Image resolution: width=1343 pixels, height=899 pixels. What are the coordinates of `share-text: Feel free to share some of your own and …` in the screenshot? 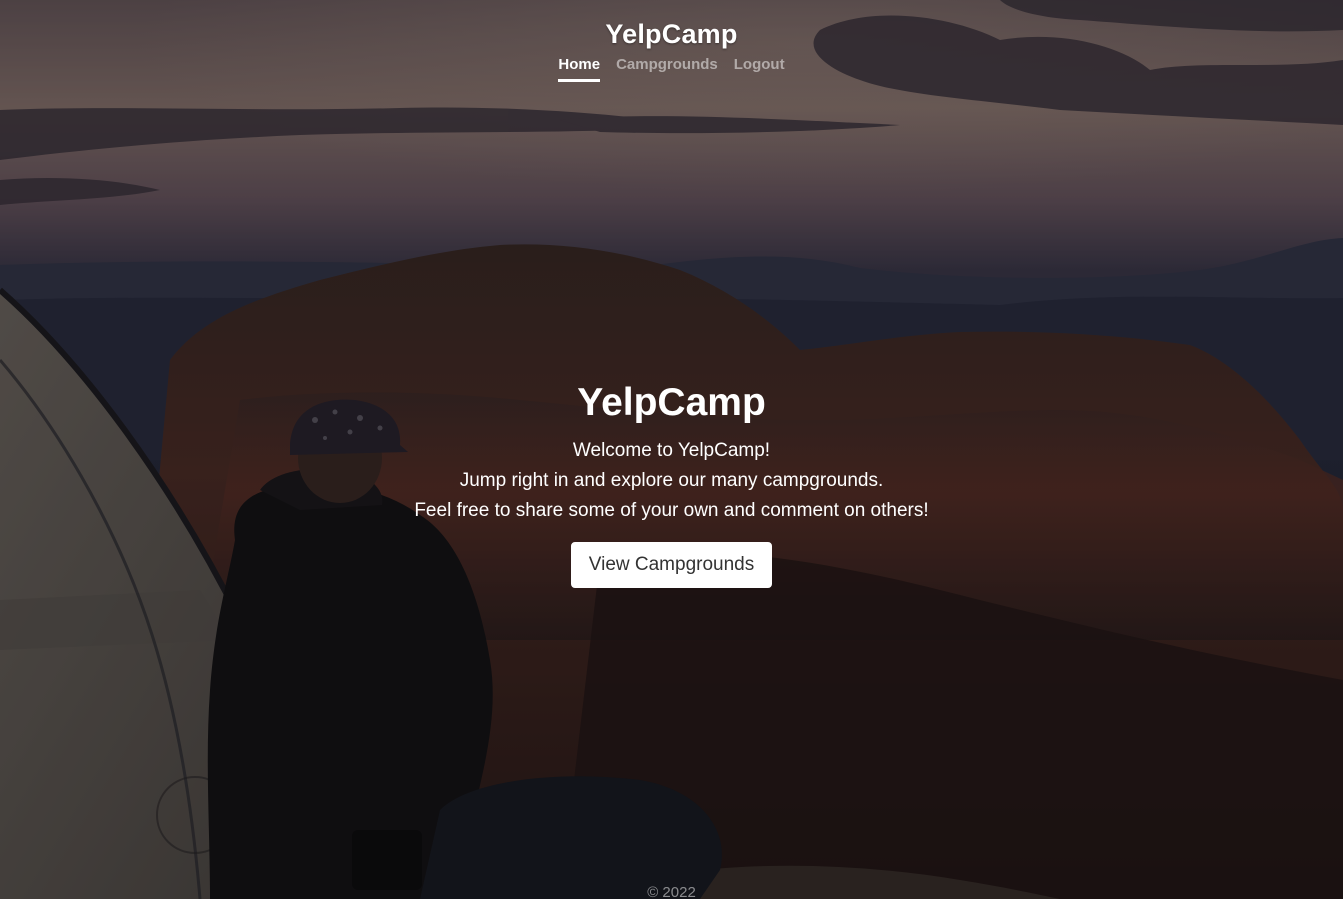 It's located at (671, 510).